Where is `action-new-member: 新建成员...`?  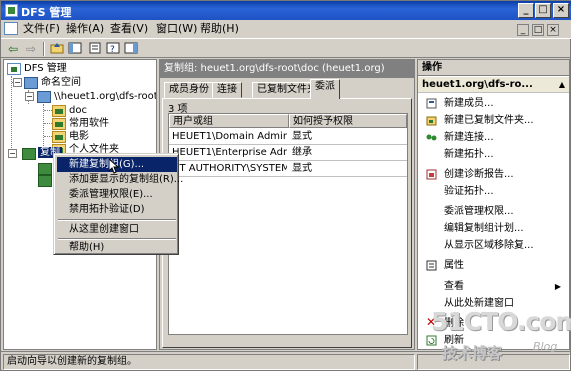
action-new-member: 新建成员... is located at coordinates (493, 103).